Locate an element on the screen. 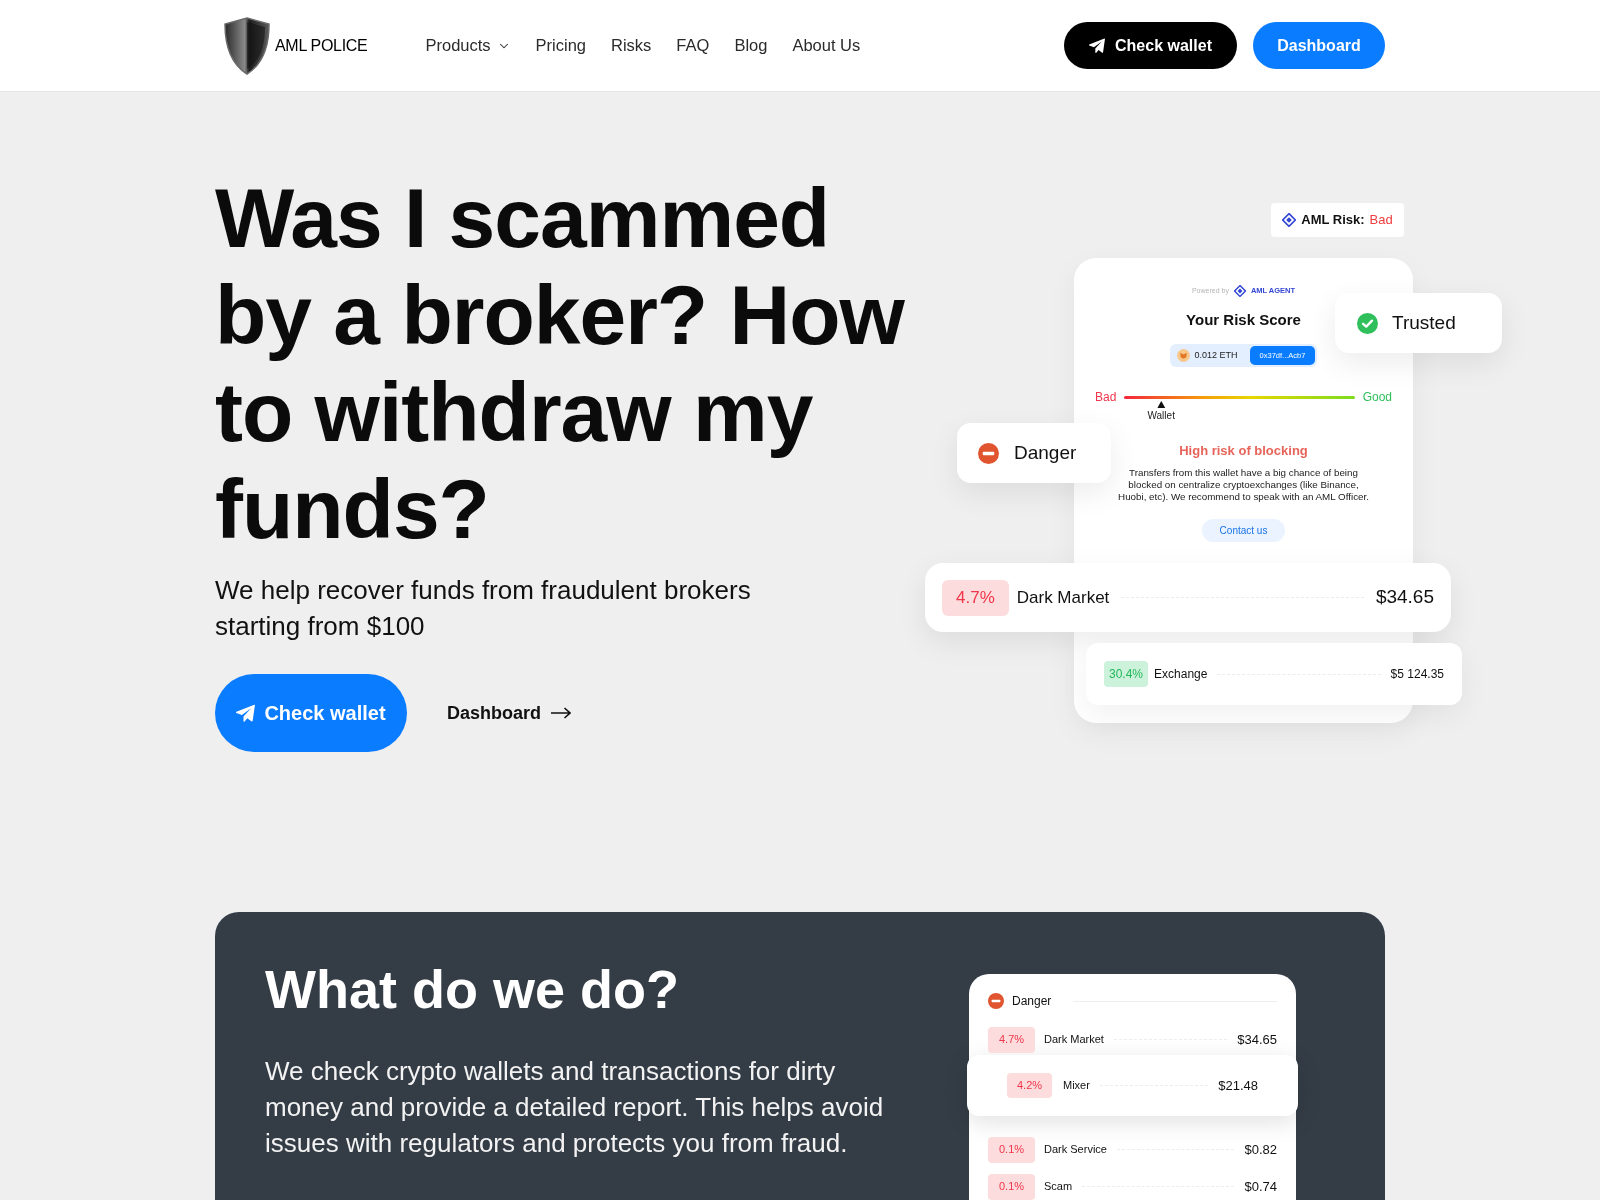 The image size is (1600, 1200). features-title: What do we do? is located at coordinates (472, 989).